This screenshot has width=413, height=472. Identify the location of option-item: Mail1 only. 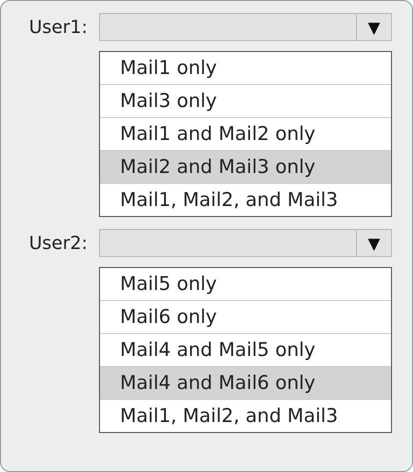
(245, 68).